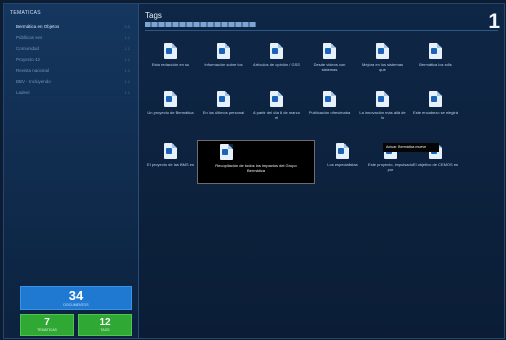  I want to click on document-tile: El proyecto de las BMS es, so click(170, 163).